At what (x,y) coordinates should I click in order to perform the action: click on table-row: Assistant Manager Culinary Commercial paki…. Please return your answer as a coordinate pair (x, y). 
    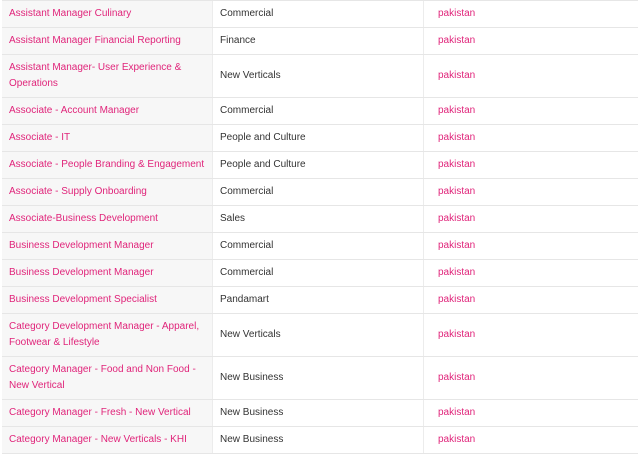
    Looking at the image, I should click on (320, 14).